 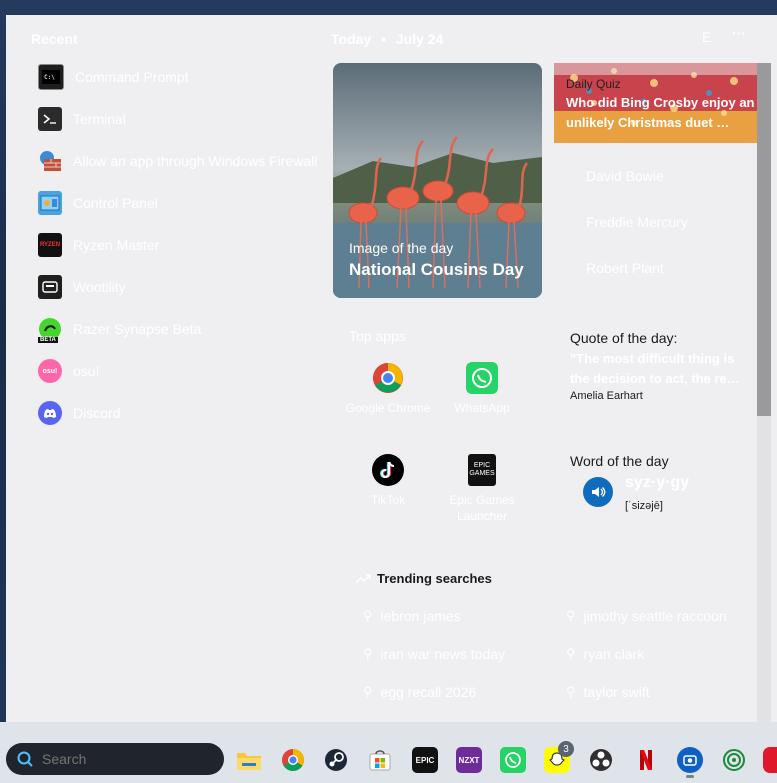 I want to click on top-app-whatsapp: WhatsApp, so click(x=482, y=389).